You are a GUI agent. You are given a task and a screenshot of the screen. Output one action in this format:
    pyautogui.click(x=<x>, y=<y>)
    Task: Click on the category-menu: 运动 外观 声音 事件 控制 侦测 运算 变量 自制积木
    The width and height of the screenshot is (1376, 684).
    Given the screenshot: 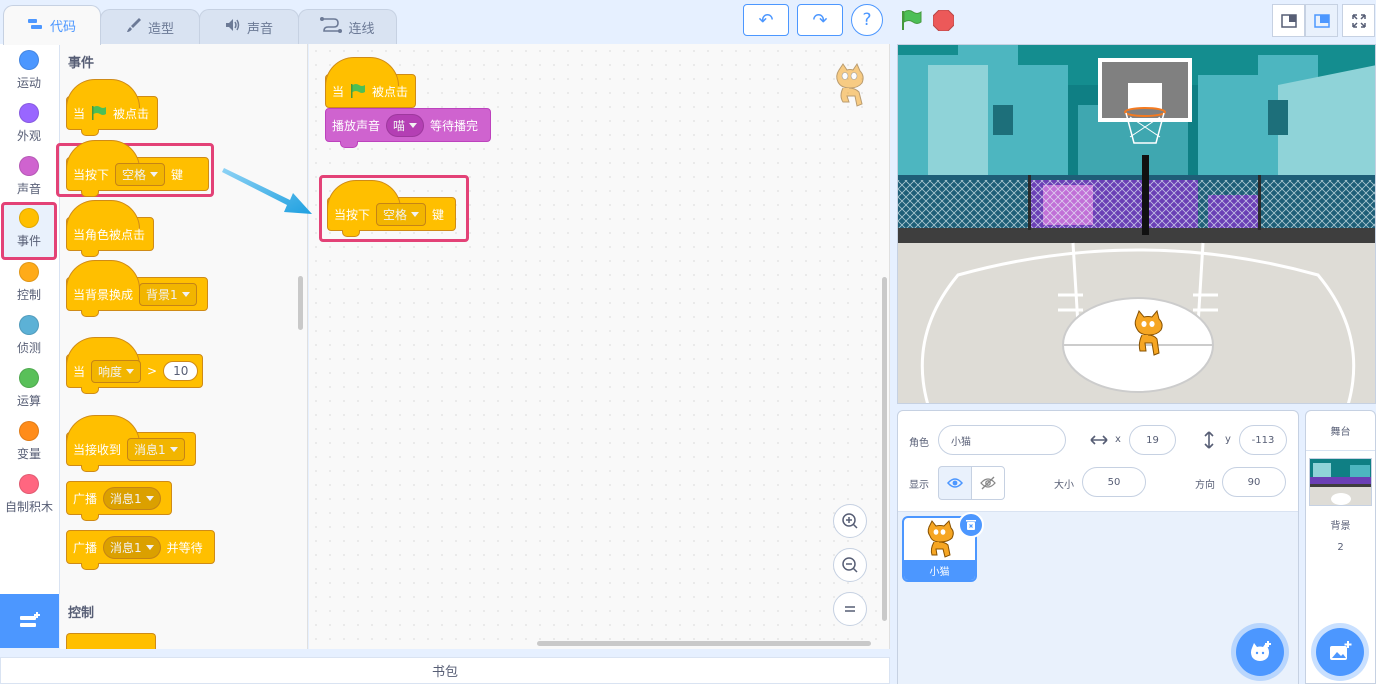 What is the action you would take?
    pyautogui.click(x=30, y=319)
    